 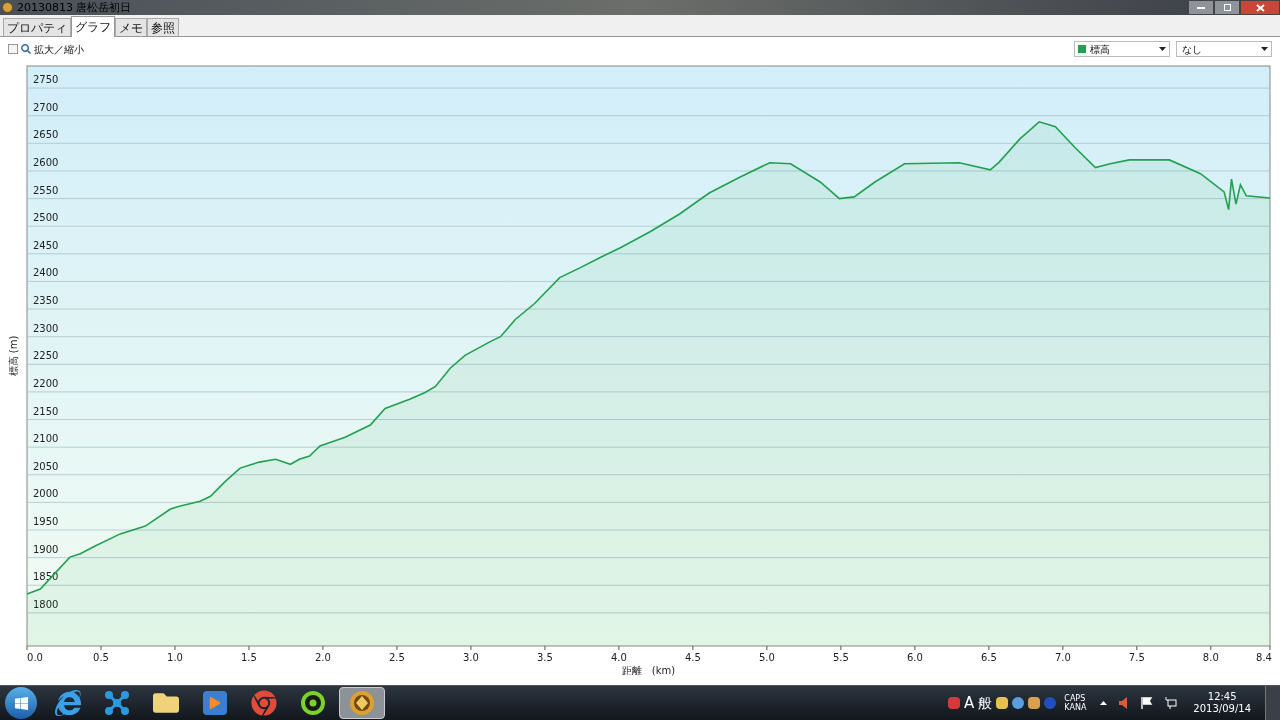 I want to click on x-tick-label: 1.0, so click(x=175, y=657).